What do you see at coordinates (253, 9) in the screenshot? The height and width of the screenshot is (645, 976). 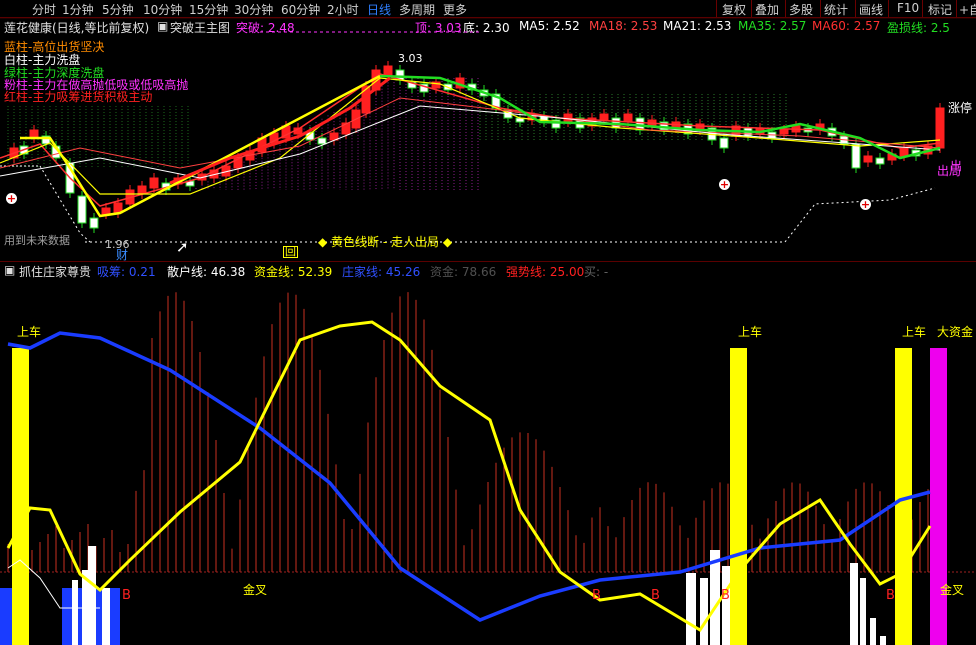 I see `period-tab-30min: 30分钟` at bounding box center [253, 9].